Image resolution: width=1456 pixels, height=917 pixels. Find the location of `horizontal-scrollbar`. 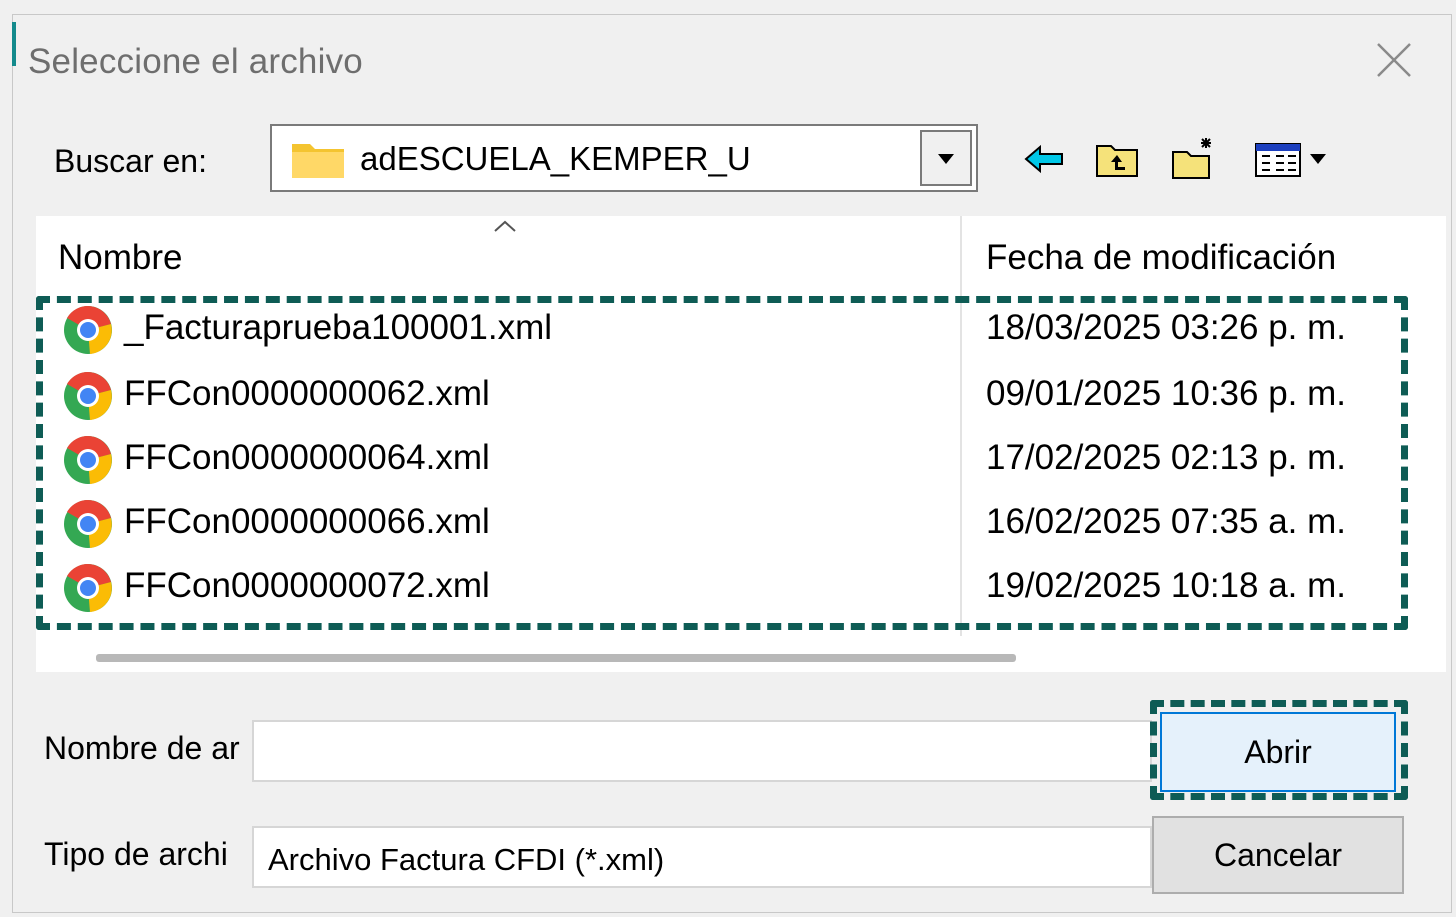

horizontal-scrollbar is located at coordinates (556, 658).